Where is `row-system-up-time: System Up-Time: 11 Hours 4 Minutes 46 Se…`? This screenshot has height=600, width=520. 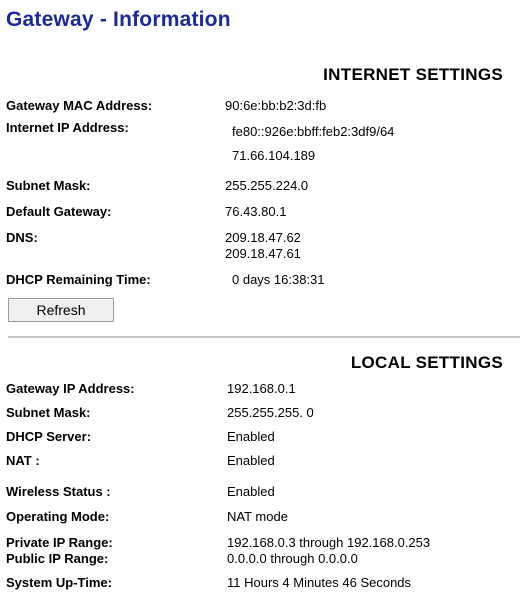
row-system-up-time: System Up-Time: 11 Hours 4 Minutes 46 Se… is located at coordinates (260, 584).